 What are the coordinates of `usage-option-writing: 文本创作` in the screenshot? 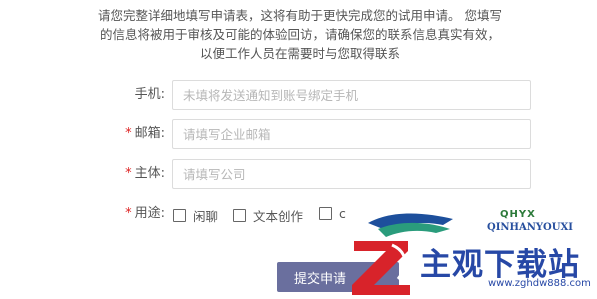 It's located at (268, 215).